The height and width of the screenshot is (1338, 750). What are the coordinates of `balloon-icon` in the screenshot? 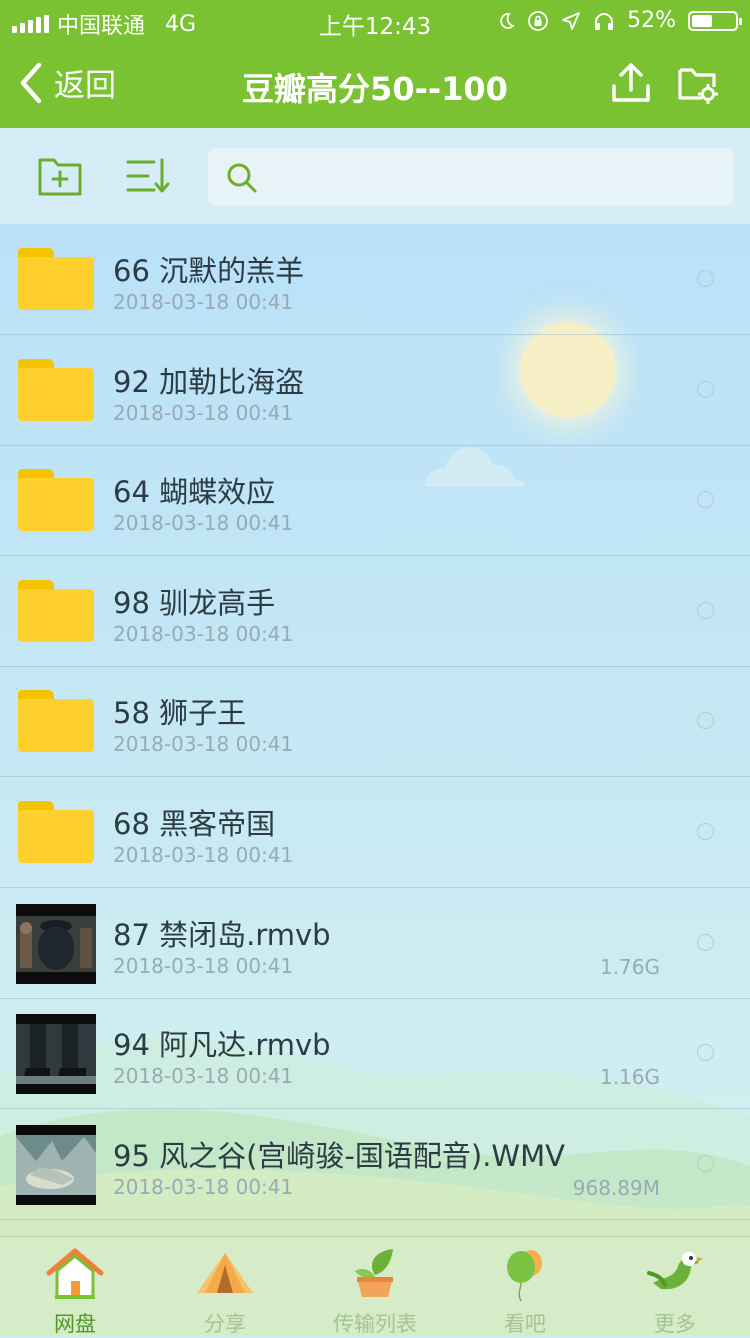 It's located at (524, 1276).